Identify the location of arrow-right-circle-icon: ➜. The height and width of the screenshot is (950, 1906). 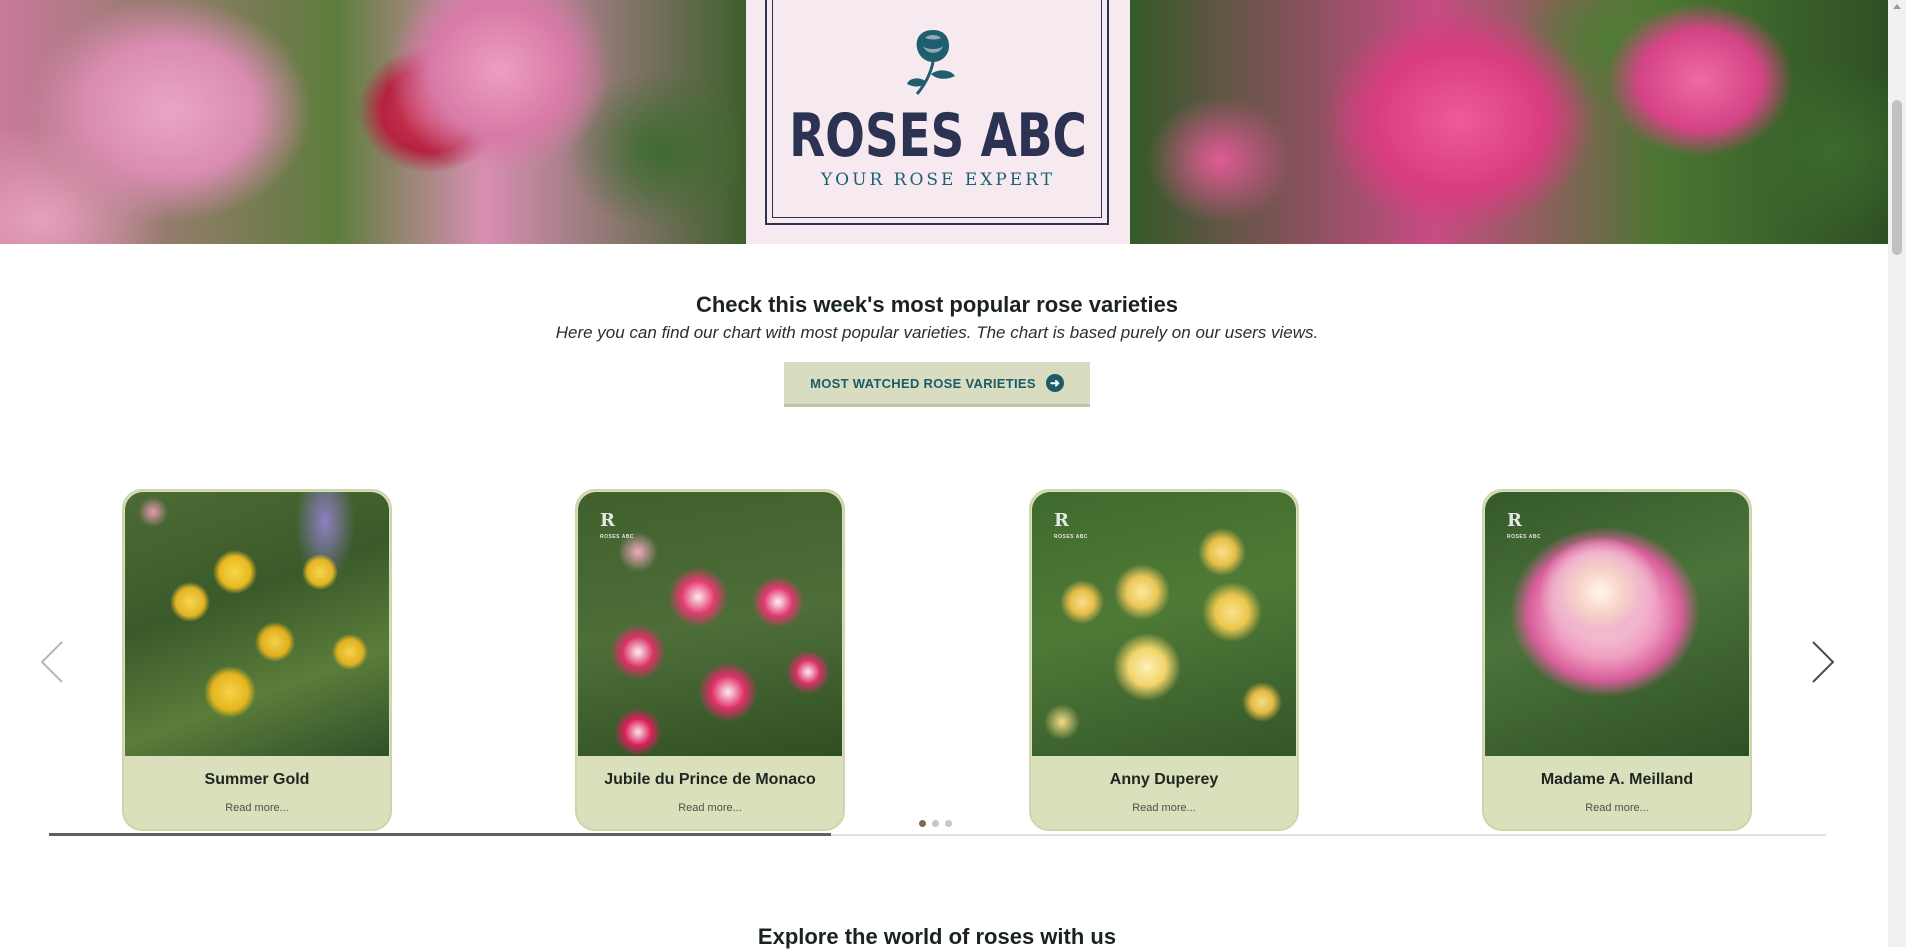
(1054, 383).